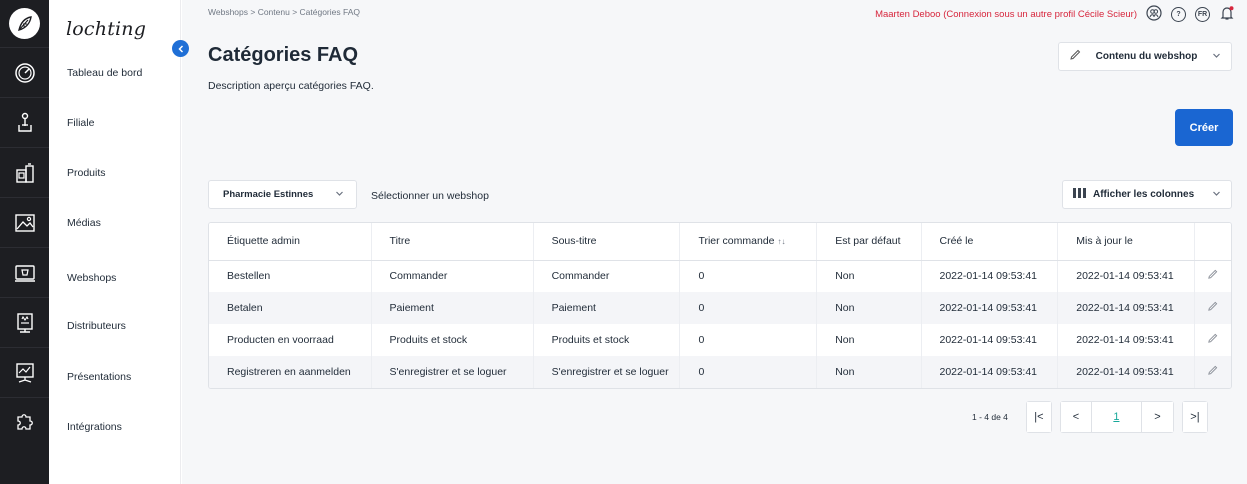  Describe the element at coordinates (114, 278) in the screenshot. I see `sidebar-item-webshops: Webshops` at that location.